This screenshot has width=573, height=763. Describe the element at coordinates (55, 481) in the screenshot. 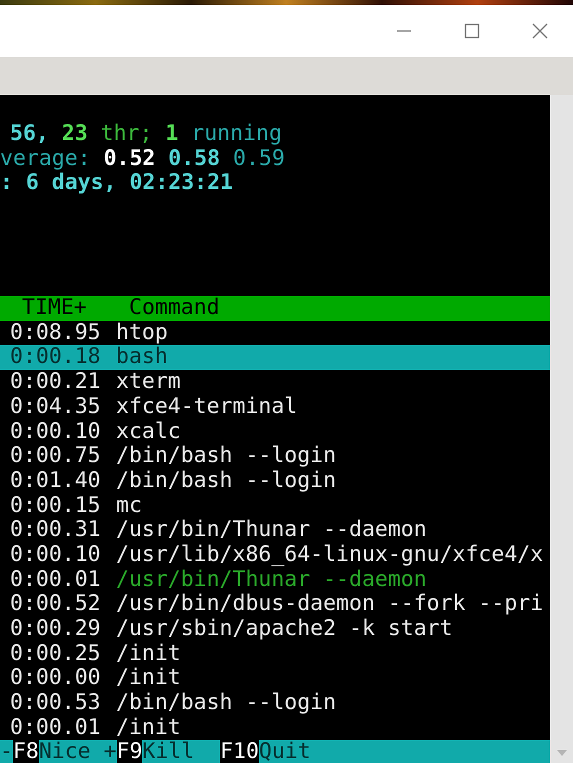

I see `time-cell-text: 0:01.40` at that location.